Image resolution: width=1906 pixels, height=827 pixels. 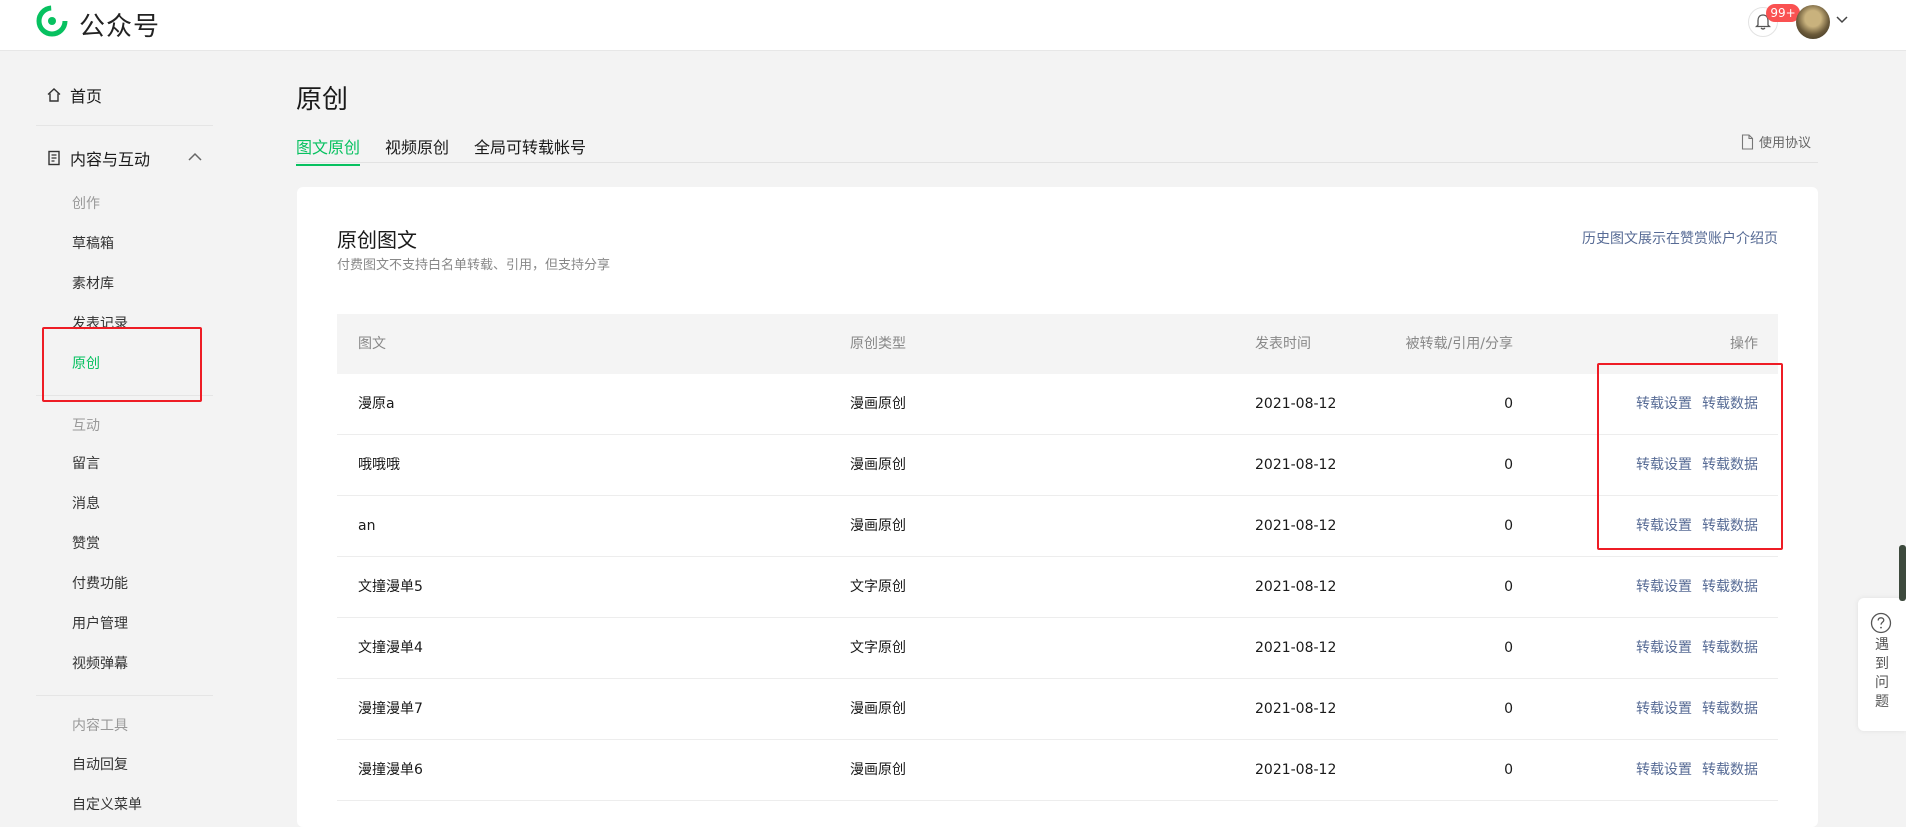 What do you see at coordinates (1057, 526) in the screenshot?
I see `table-row: an 漫画原创 2021-08-12 0 转载设置 转载数据` at bounding box center [1057, 526].